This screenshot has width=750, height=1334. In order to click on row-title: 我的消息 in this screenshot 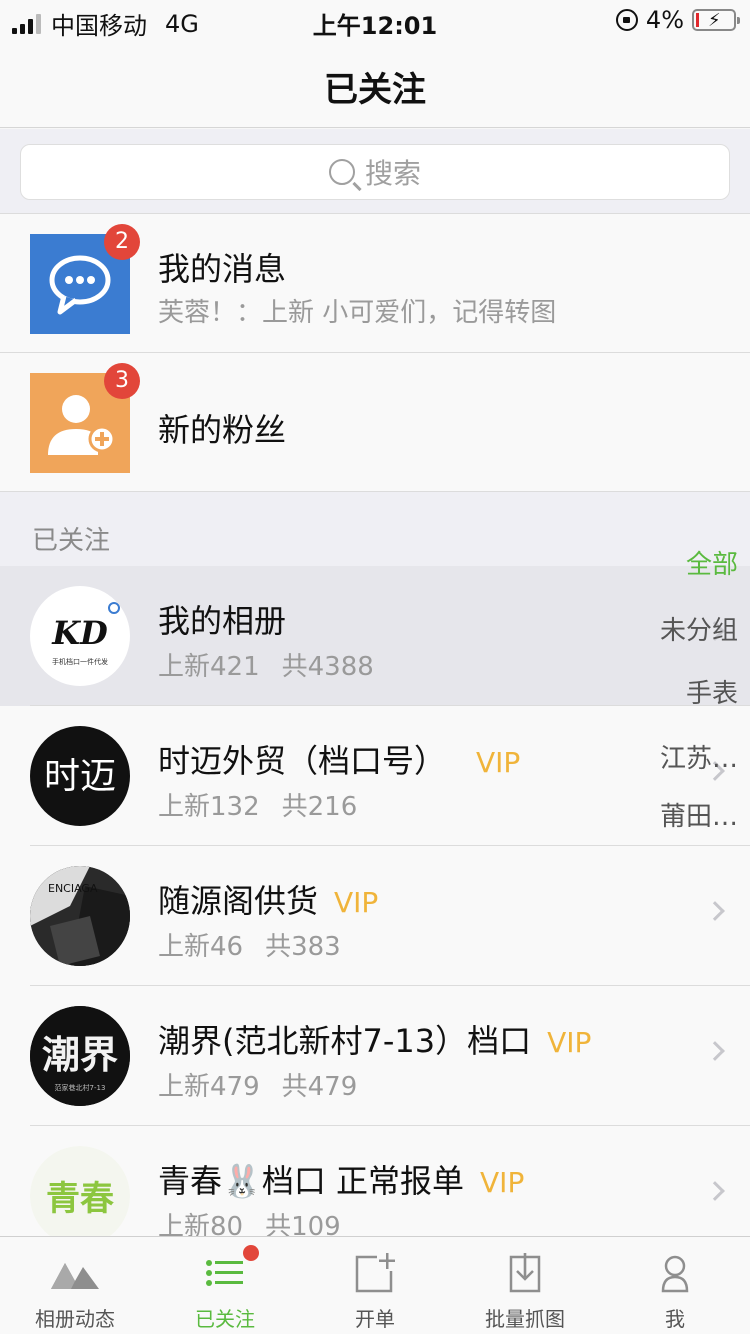, I will do `click(222, 269)`.